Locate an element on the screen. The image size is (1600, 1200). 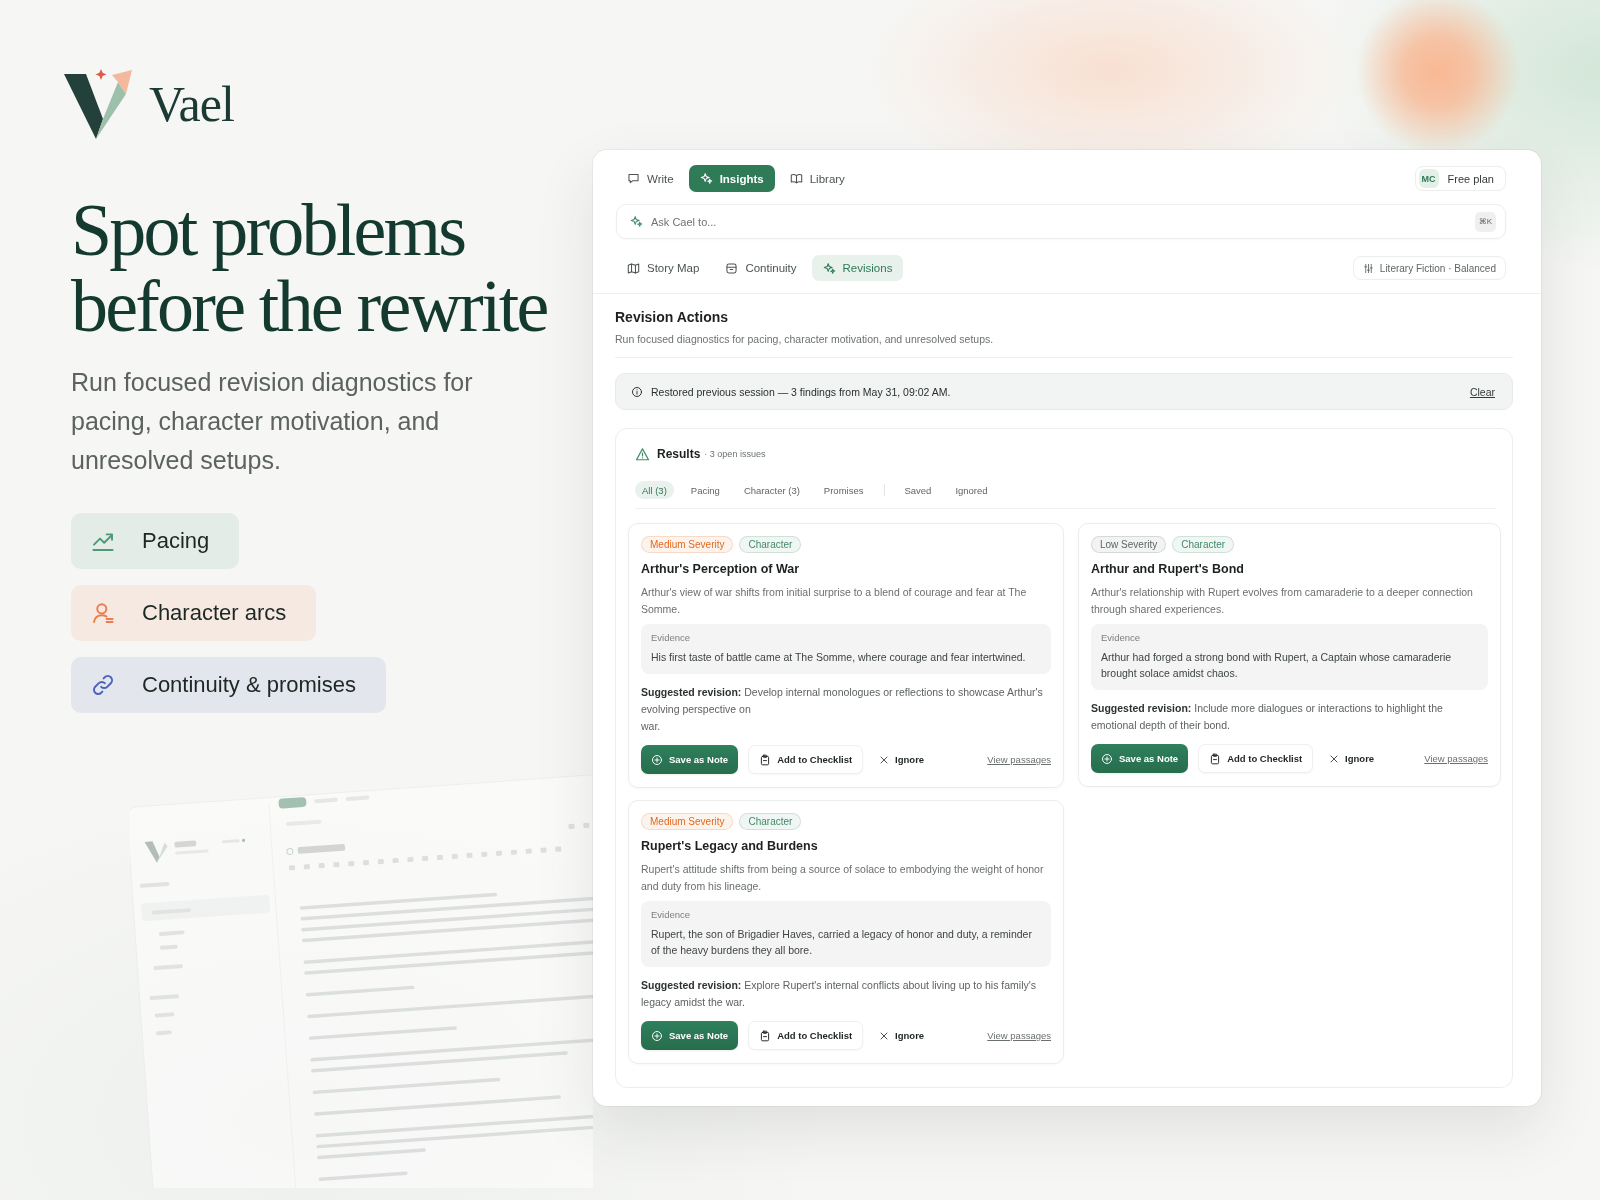
filter-tab: Ignored is located at coordinates (971, 490).